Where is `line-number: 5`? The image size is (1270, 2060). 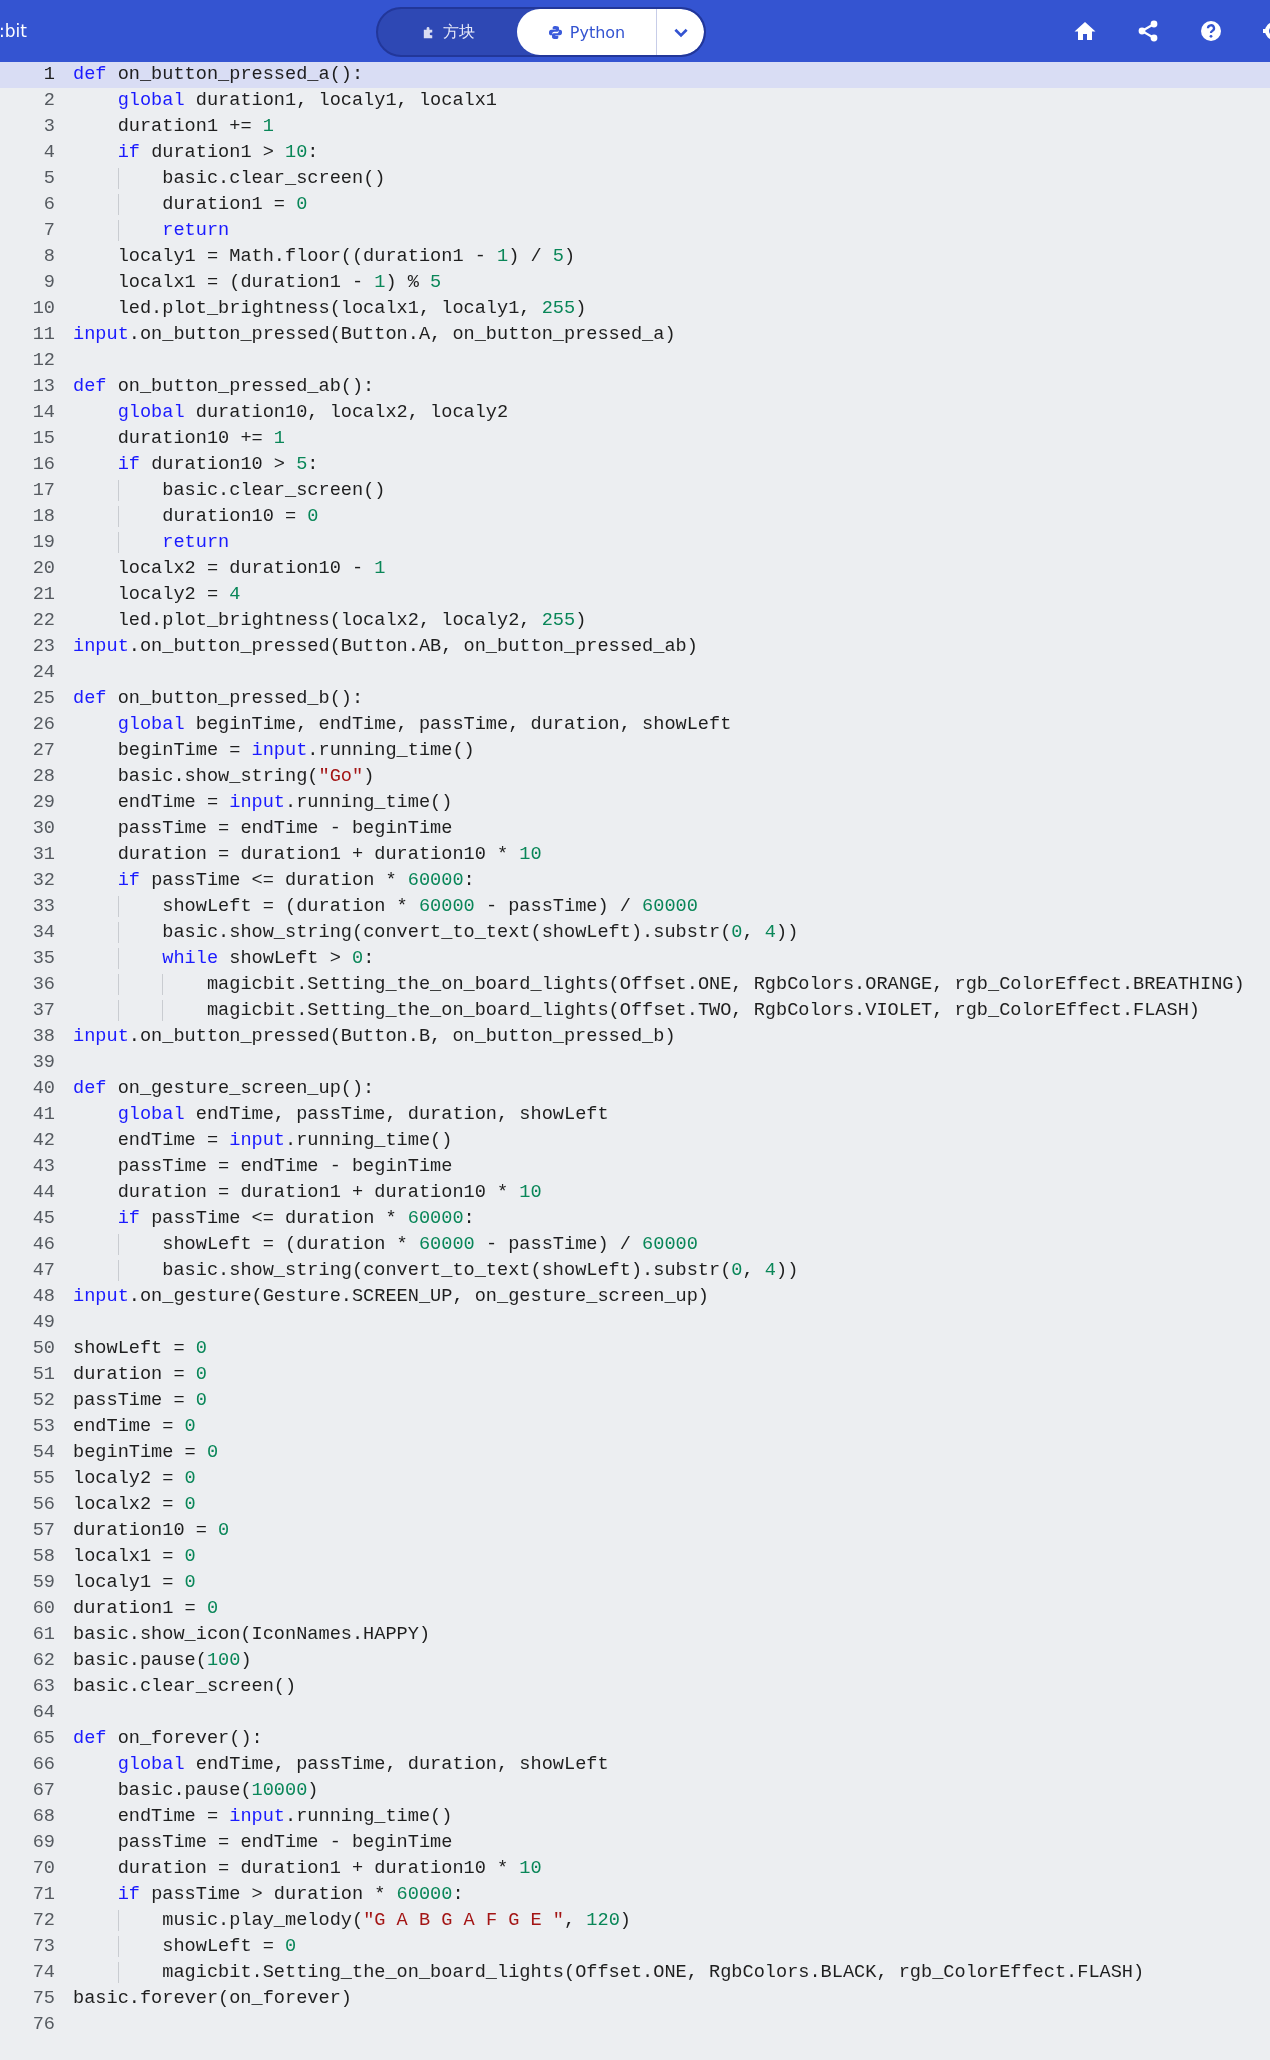 line-number: 5 is located at coordinates (48, 179).